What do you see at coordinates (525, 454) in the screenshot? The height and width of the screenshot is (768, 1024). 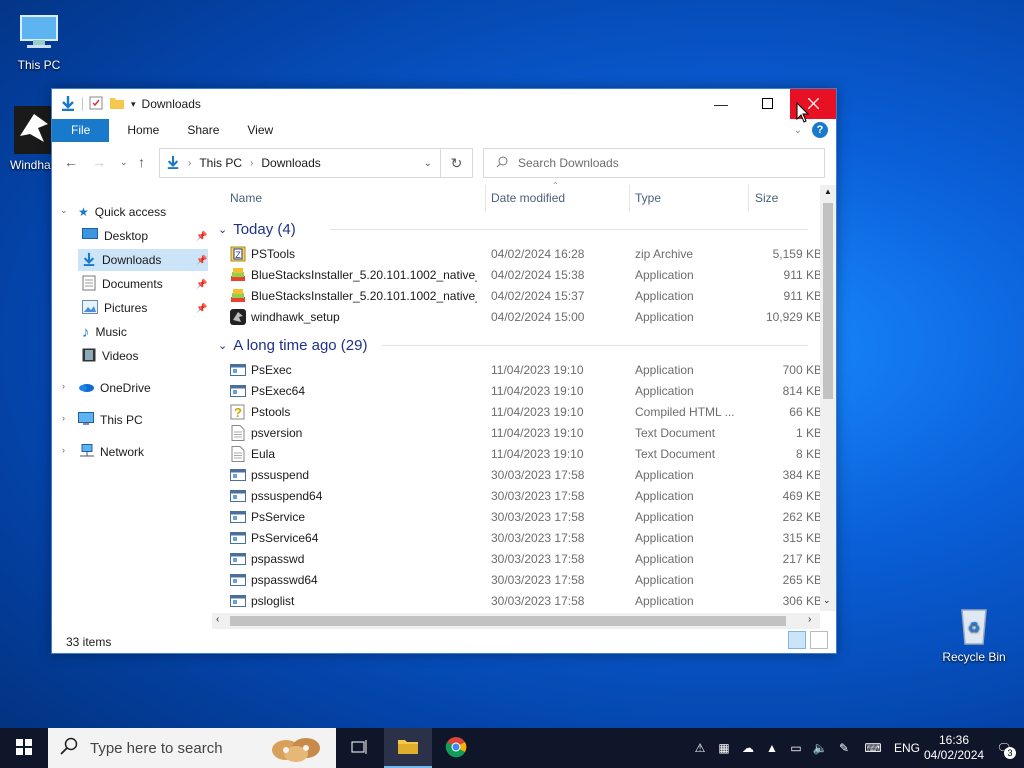 I see `table-row: Eula 11/04/2023 19:10 Text Document 8 KB` at bounding box center [525, 454].